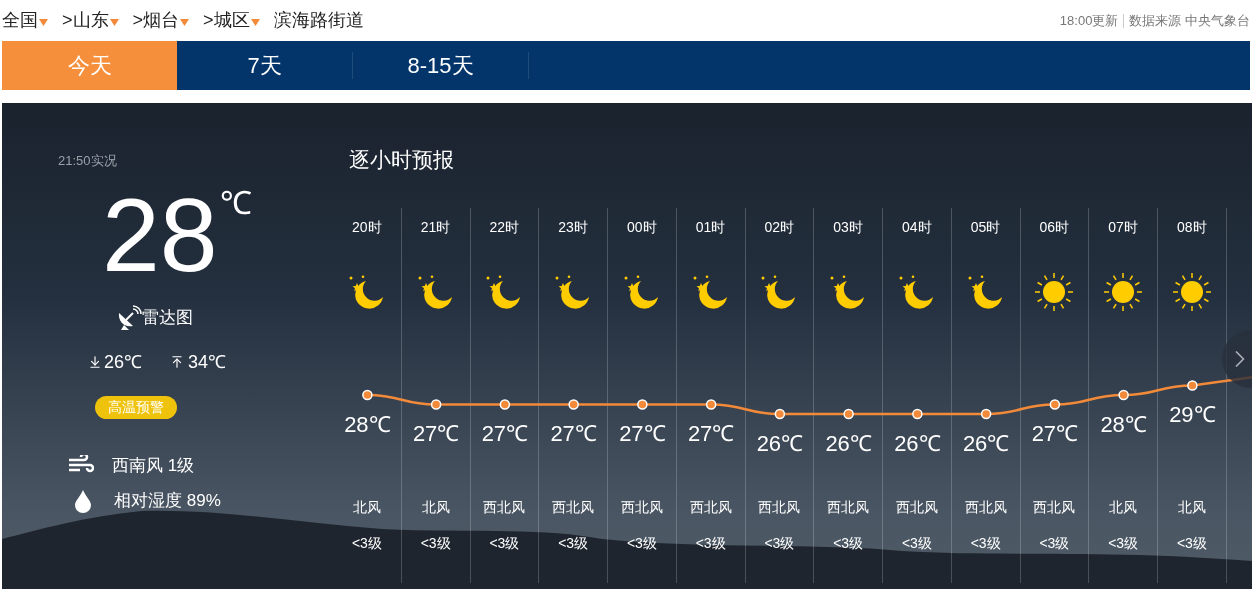 This screenshot has width=1252, height=589. What do you see at coordinates (1054, 226) in the screenshot?
I see `hour-label: 06时` at bounding box center [1054, 226].